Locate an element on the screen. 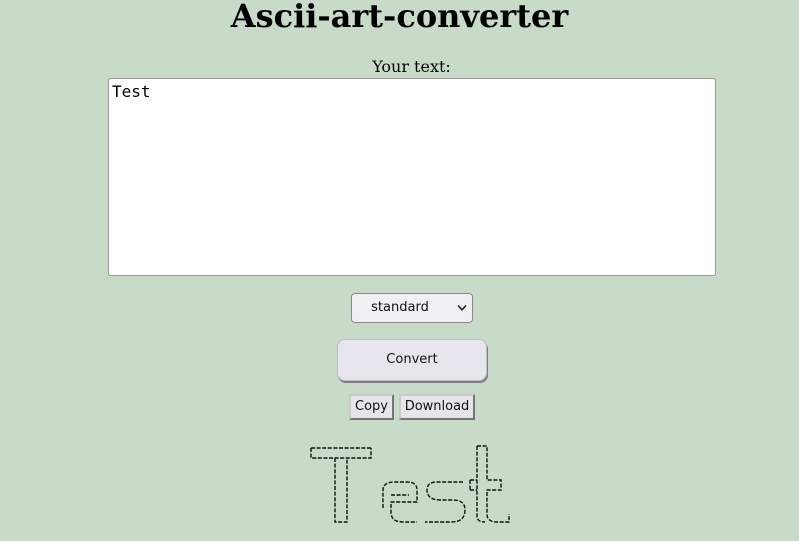 The width and height of the screenshot is (799, 541). page-title: Ascii-art-converter is located at coordinates (399, 17).